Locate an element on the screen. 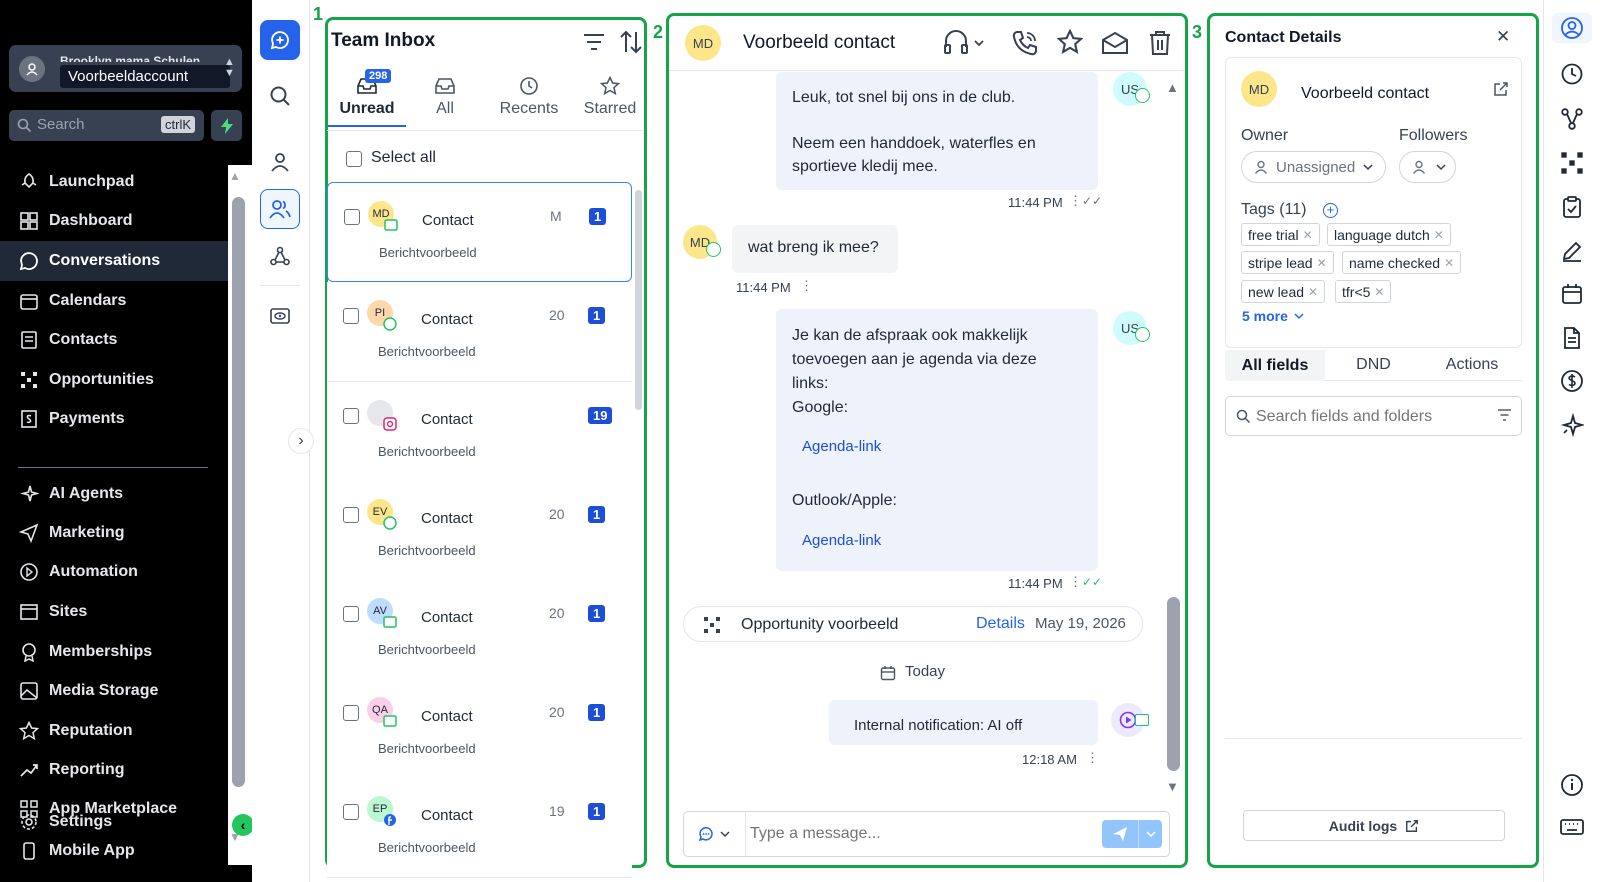 The height and width of the screenshot is (882, 1600). rail-preview is located at coordinates (280, 316).